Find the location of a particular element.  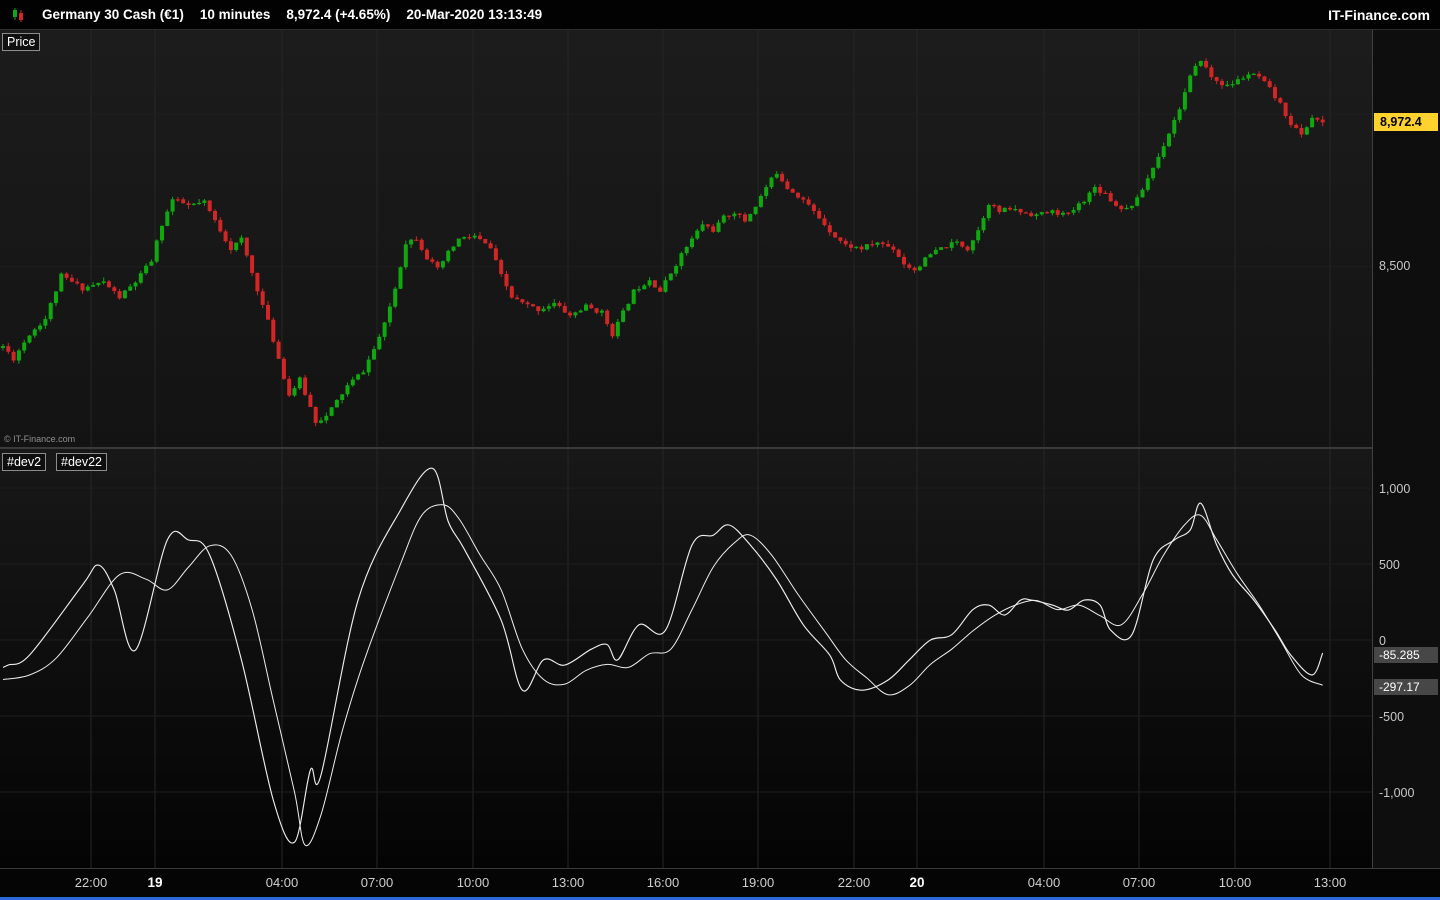

indicator-axis-tick: 1,000 is located at coordinates (1395, 489).